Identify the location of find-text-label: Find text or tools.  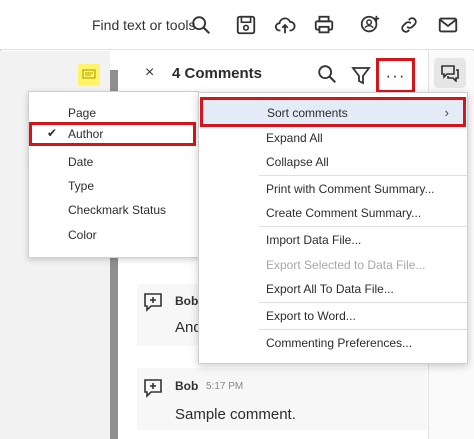
(144, 25).